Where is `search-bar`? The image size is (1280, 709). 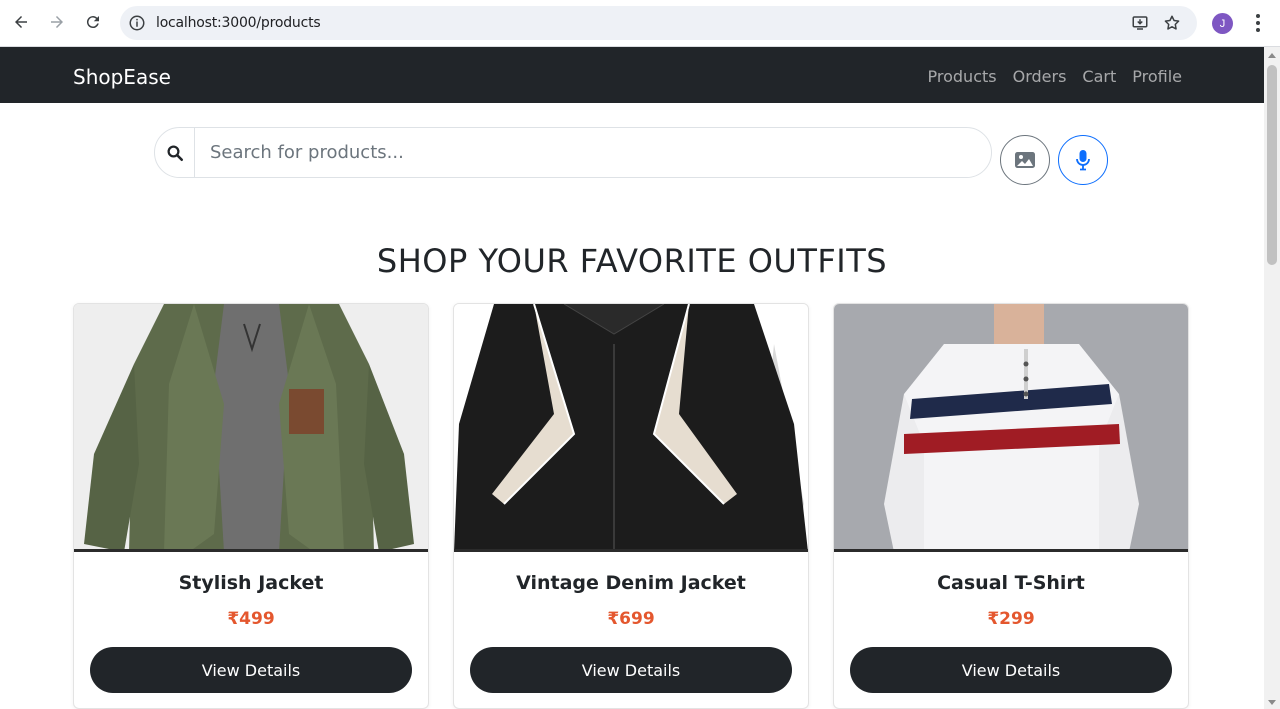 search-bar is located at coordinates (573, 152).